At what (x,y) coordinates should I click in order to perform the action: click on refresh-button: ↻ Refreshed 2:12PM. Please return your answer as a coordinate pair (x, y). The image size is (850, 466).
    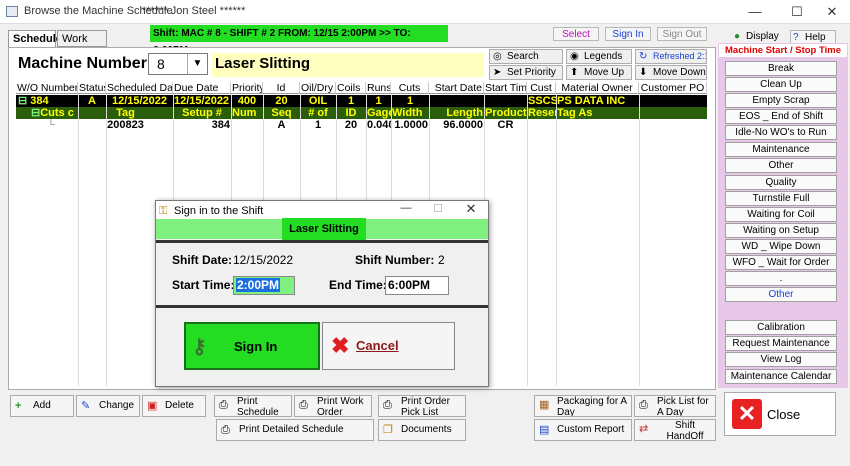
    Looking at the image, I should click on (671, 56).